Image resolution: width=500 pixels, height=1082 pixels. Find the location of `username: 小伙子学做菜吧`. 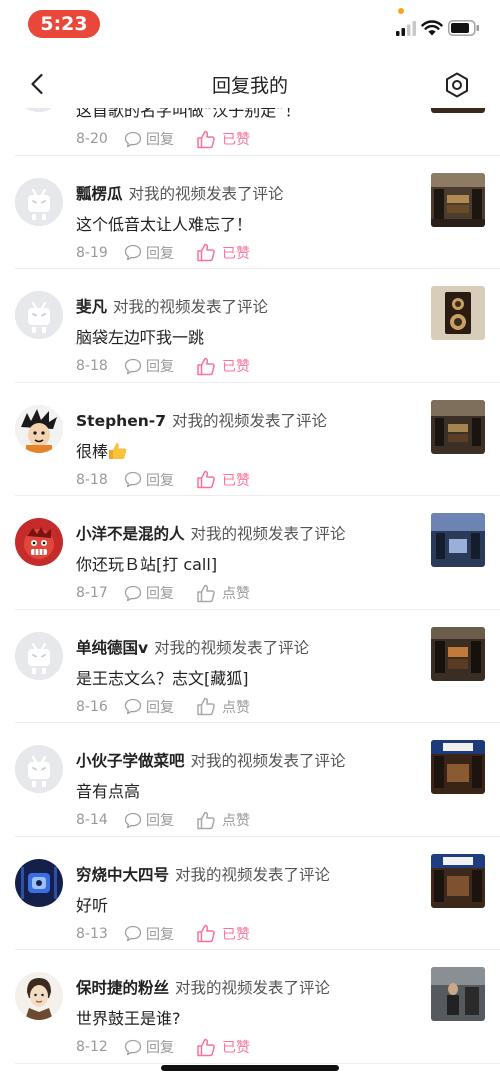

username: 小伙子学做菜吧 is located at coordinates (130, 761).